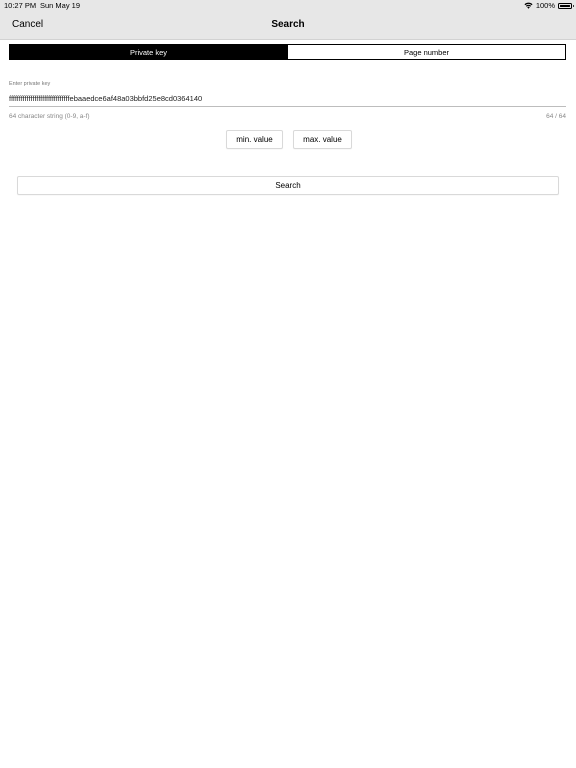 This screenshot has height=768, width=576. Describe the element at coordinates (545, 5) in the screenshot. I see `battery-percent: 100%` at that location.